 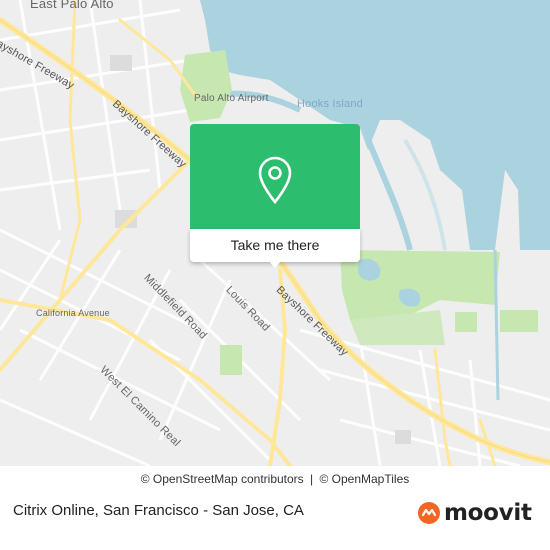 I want to click on location-pin-icon, so click(x=275, y=180).